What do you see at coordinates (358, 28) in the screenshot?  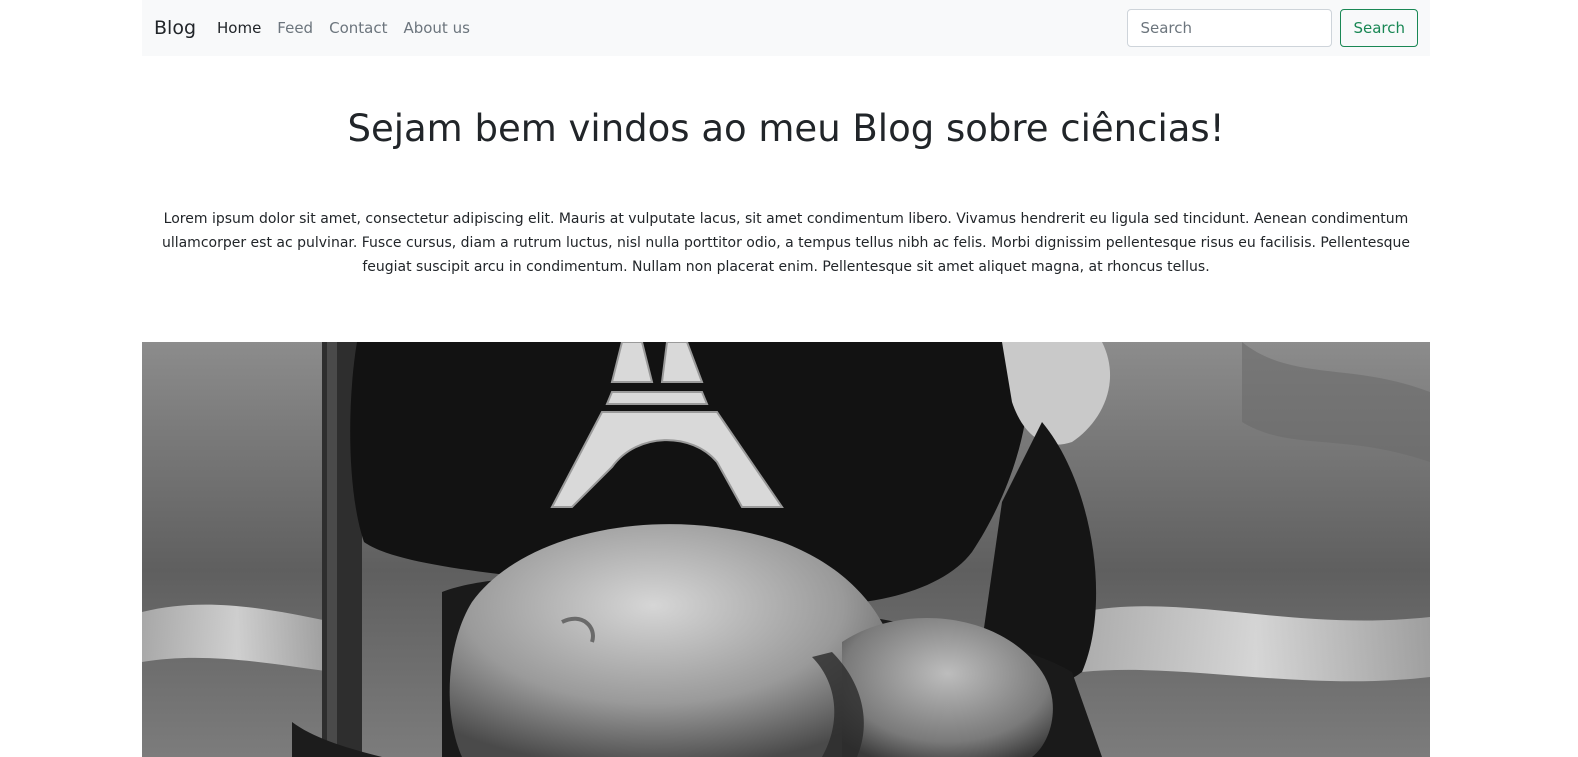 I see `nav-link-contact: Contact` at bounding box center [358, 28].